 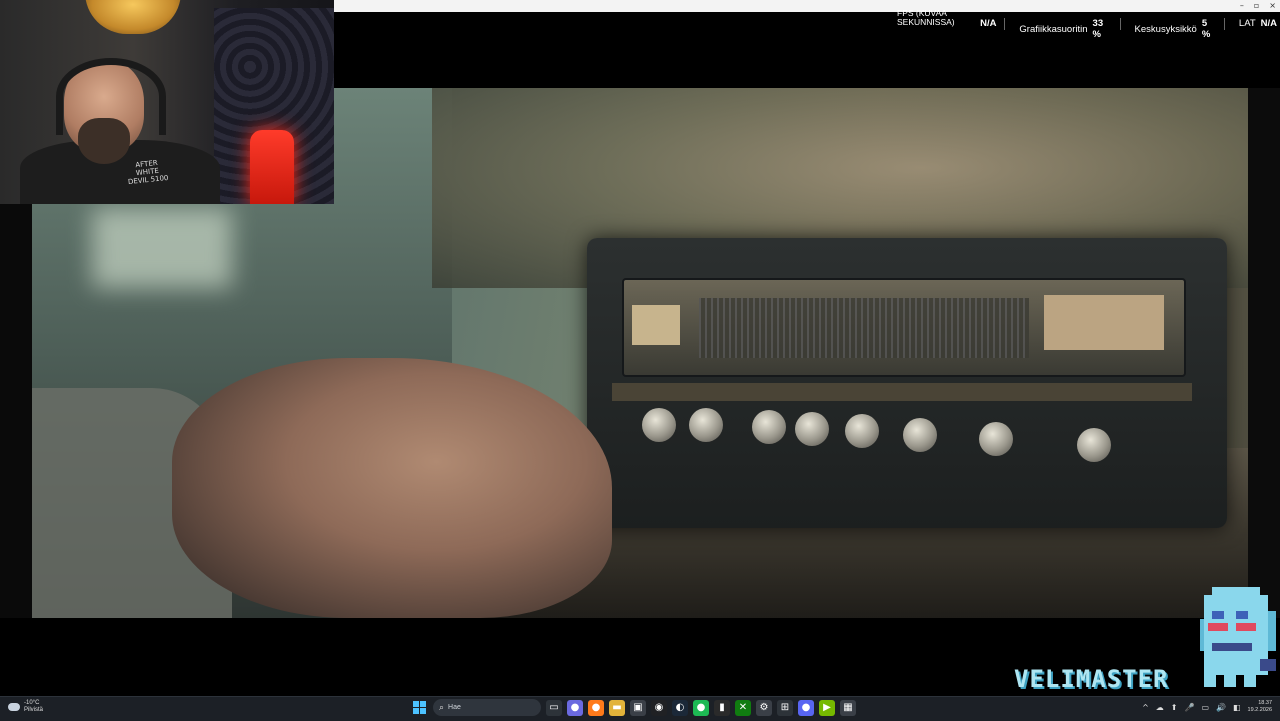 I want to click on system-tray: ^ ☁ ⬆ 🎤 ▭ 🔊 ◧ 18.37 19.2.2026, so click(x=1207, y=707).